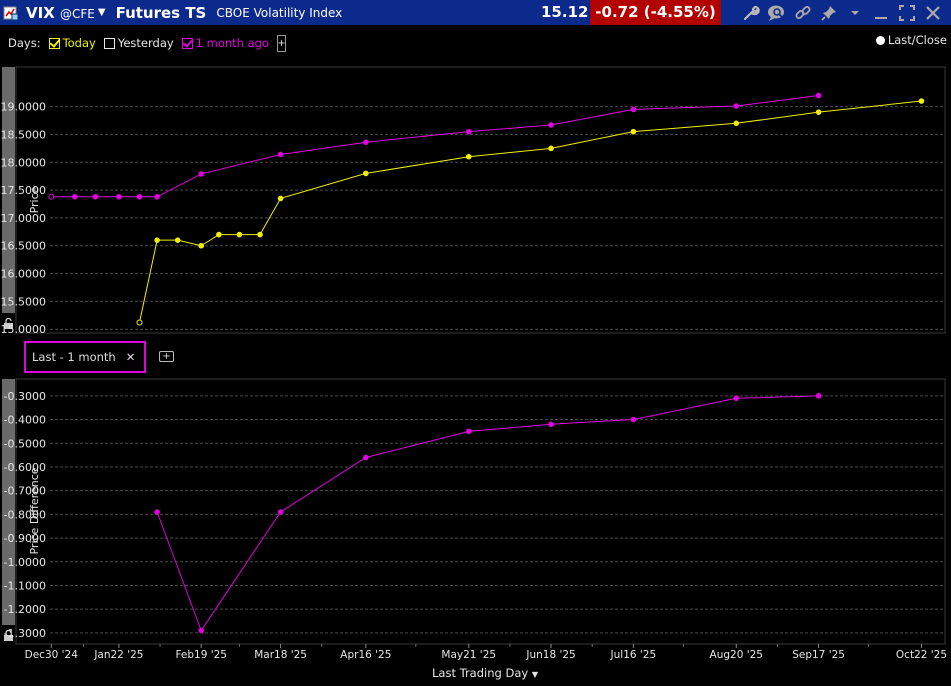 Image resolution: width=951 pixels, height=686 pixels. Describe the element at coordinates (25, 585) in the screenshot. I see `difference-tick-label: -1.1000` at that location.